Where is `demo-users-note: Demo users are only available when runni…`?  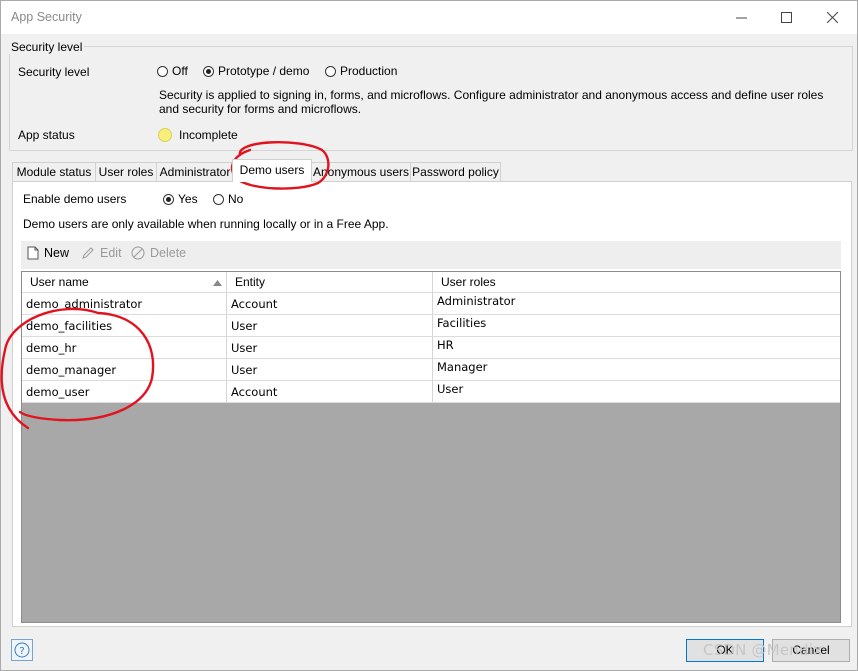
demo-users-note: Demo users are only available when runni… is located at coordinates (206, 224).